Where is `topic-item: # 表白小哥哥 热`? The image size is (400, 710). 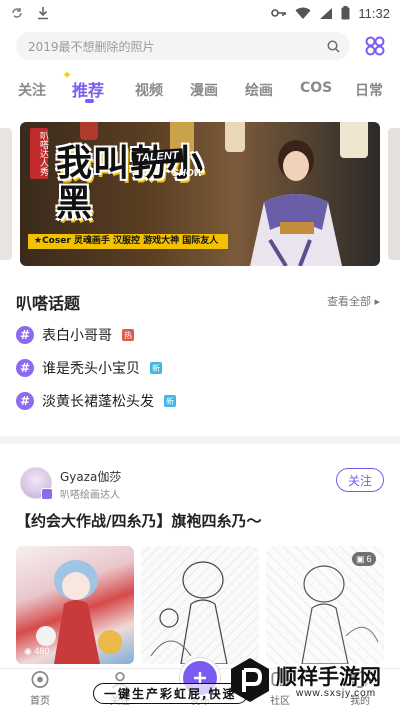 topic-item: # 表白小哥哥 热 is located at coordinates (75, 335).